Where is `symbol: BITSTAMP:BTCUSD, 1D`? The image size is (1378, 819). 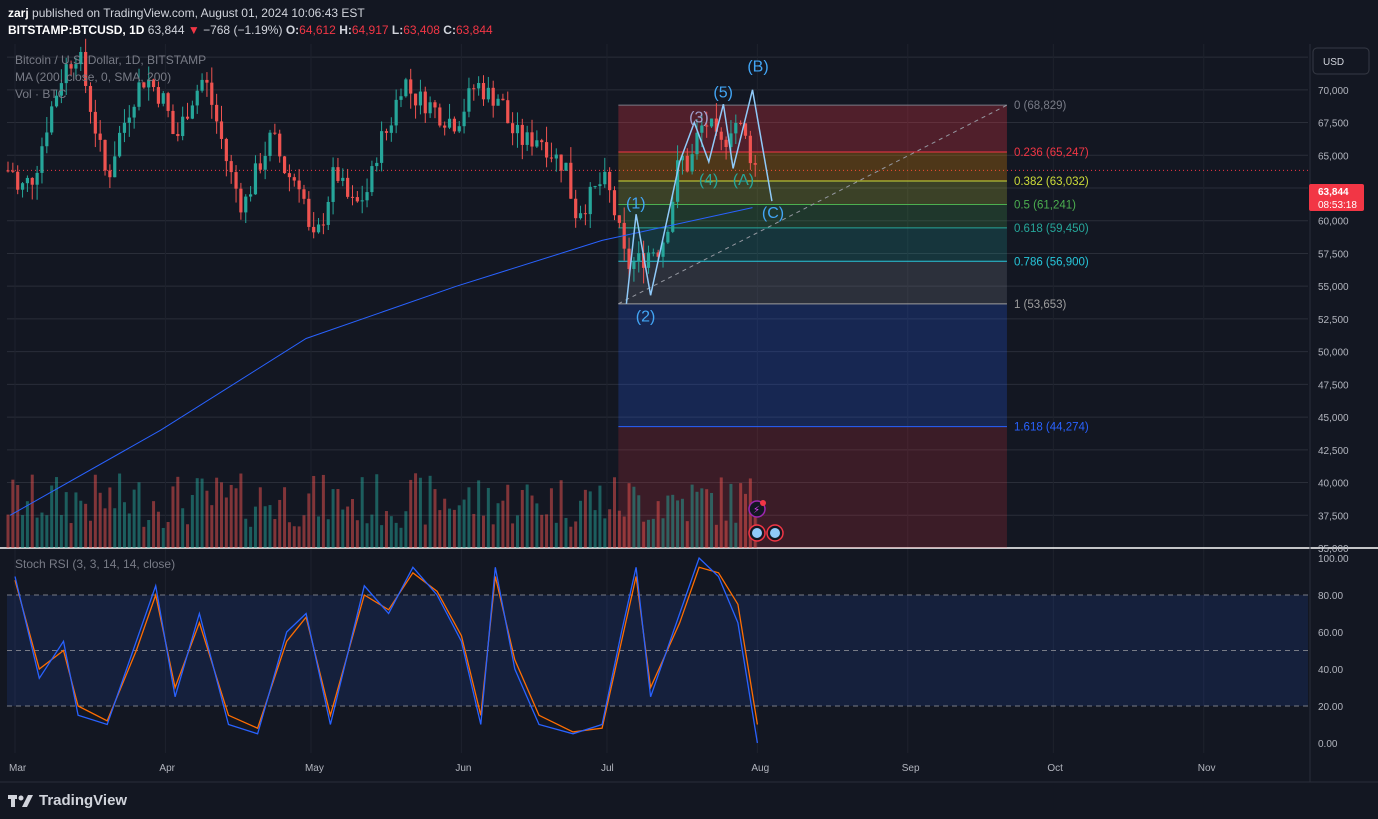 symbol: BITSTAMP:BTCUSD, 1D is located at coordinates (76, 30).